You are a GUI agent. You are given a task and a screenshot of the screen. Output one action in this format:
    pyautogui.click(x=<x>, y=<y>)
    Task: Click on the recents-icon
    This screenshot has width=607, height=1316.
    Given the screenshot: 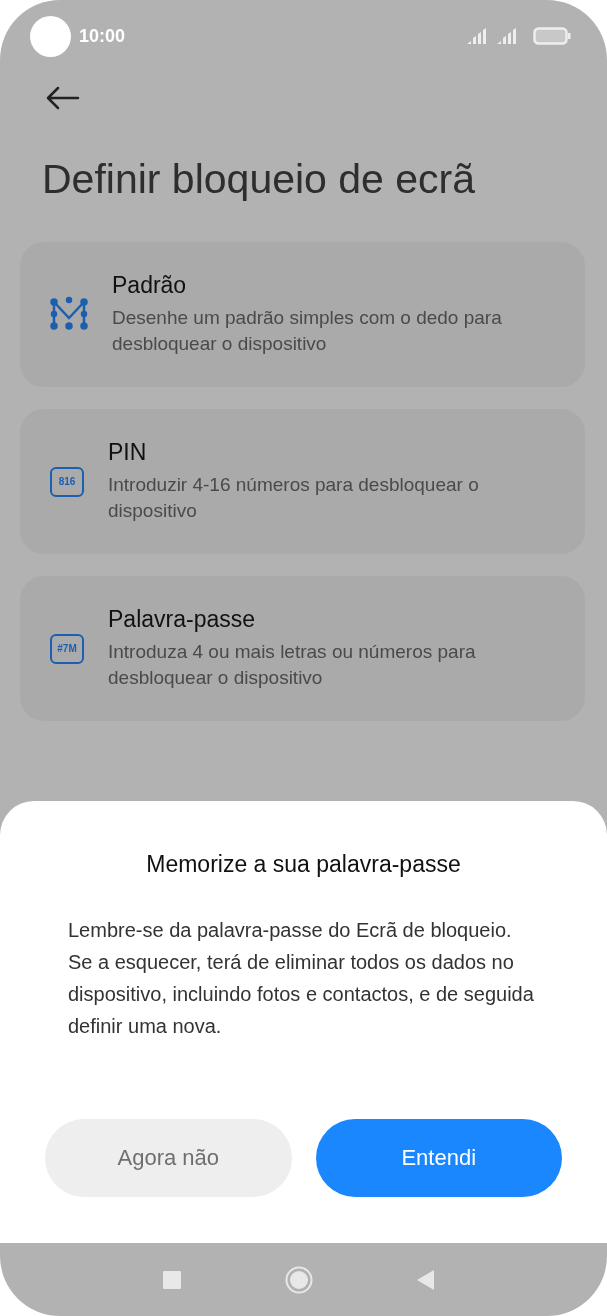 What is the action you would take?
    pyautogui.click(x=171, y=1279)
    